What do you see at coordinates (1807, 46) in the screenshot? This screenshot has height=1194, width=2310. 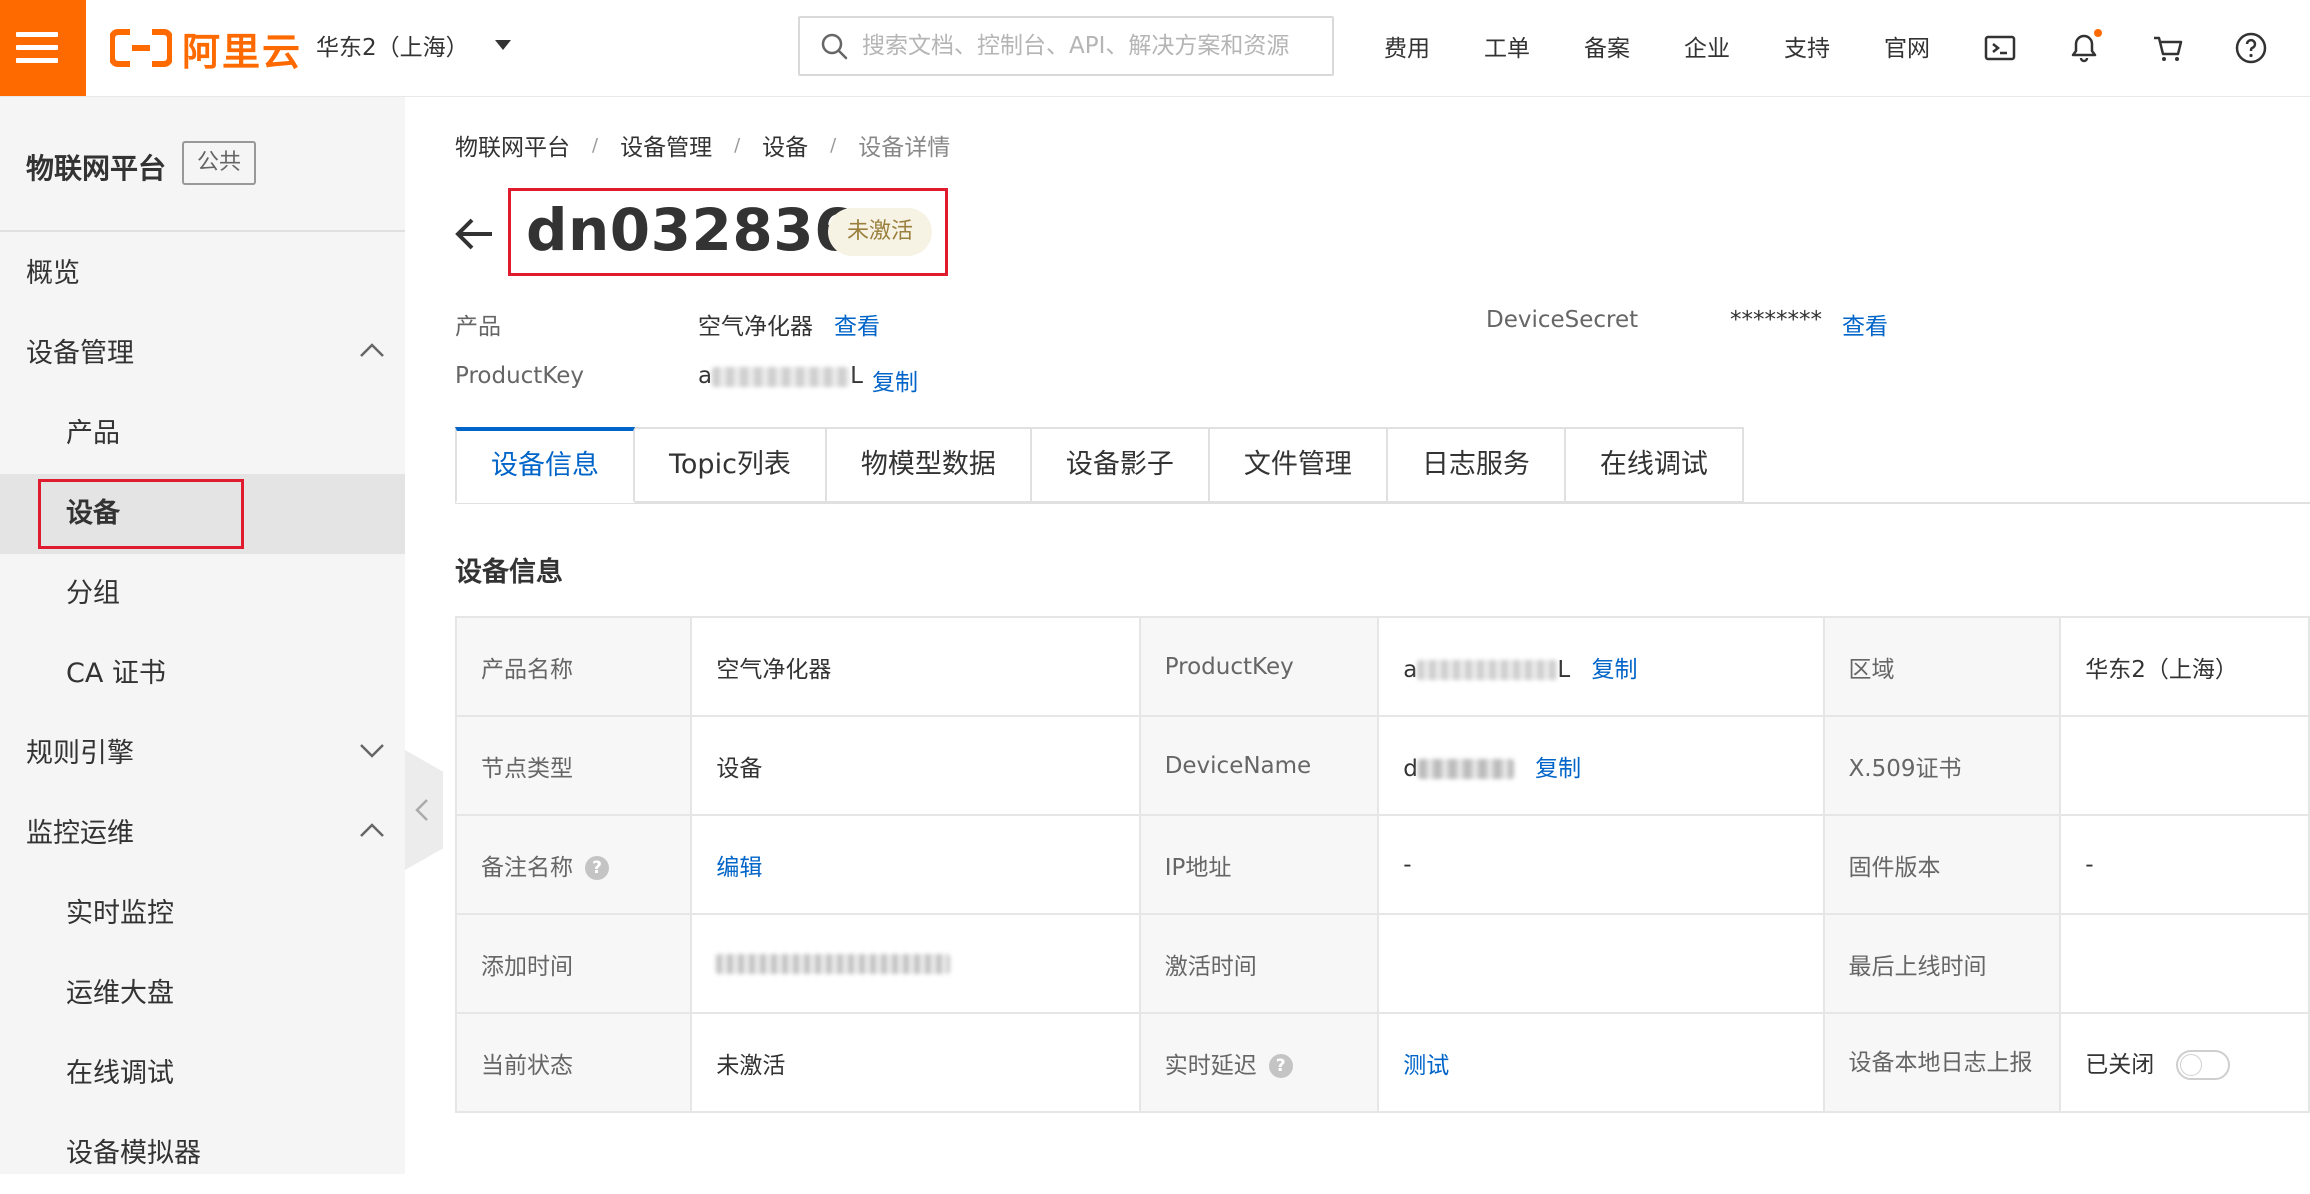 I see `nav-support: 支持` at bounding box center [1807, 46].